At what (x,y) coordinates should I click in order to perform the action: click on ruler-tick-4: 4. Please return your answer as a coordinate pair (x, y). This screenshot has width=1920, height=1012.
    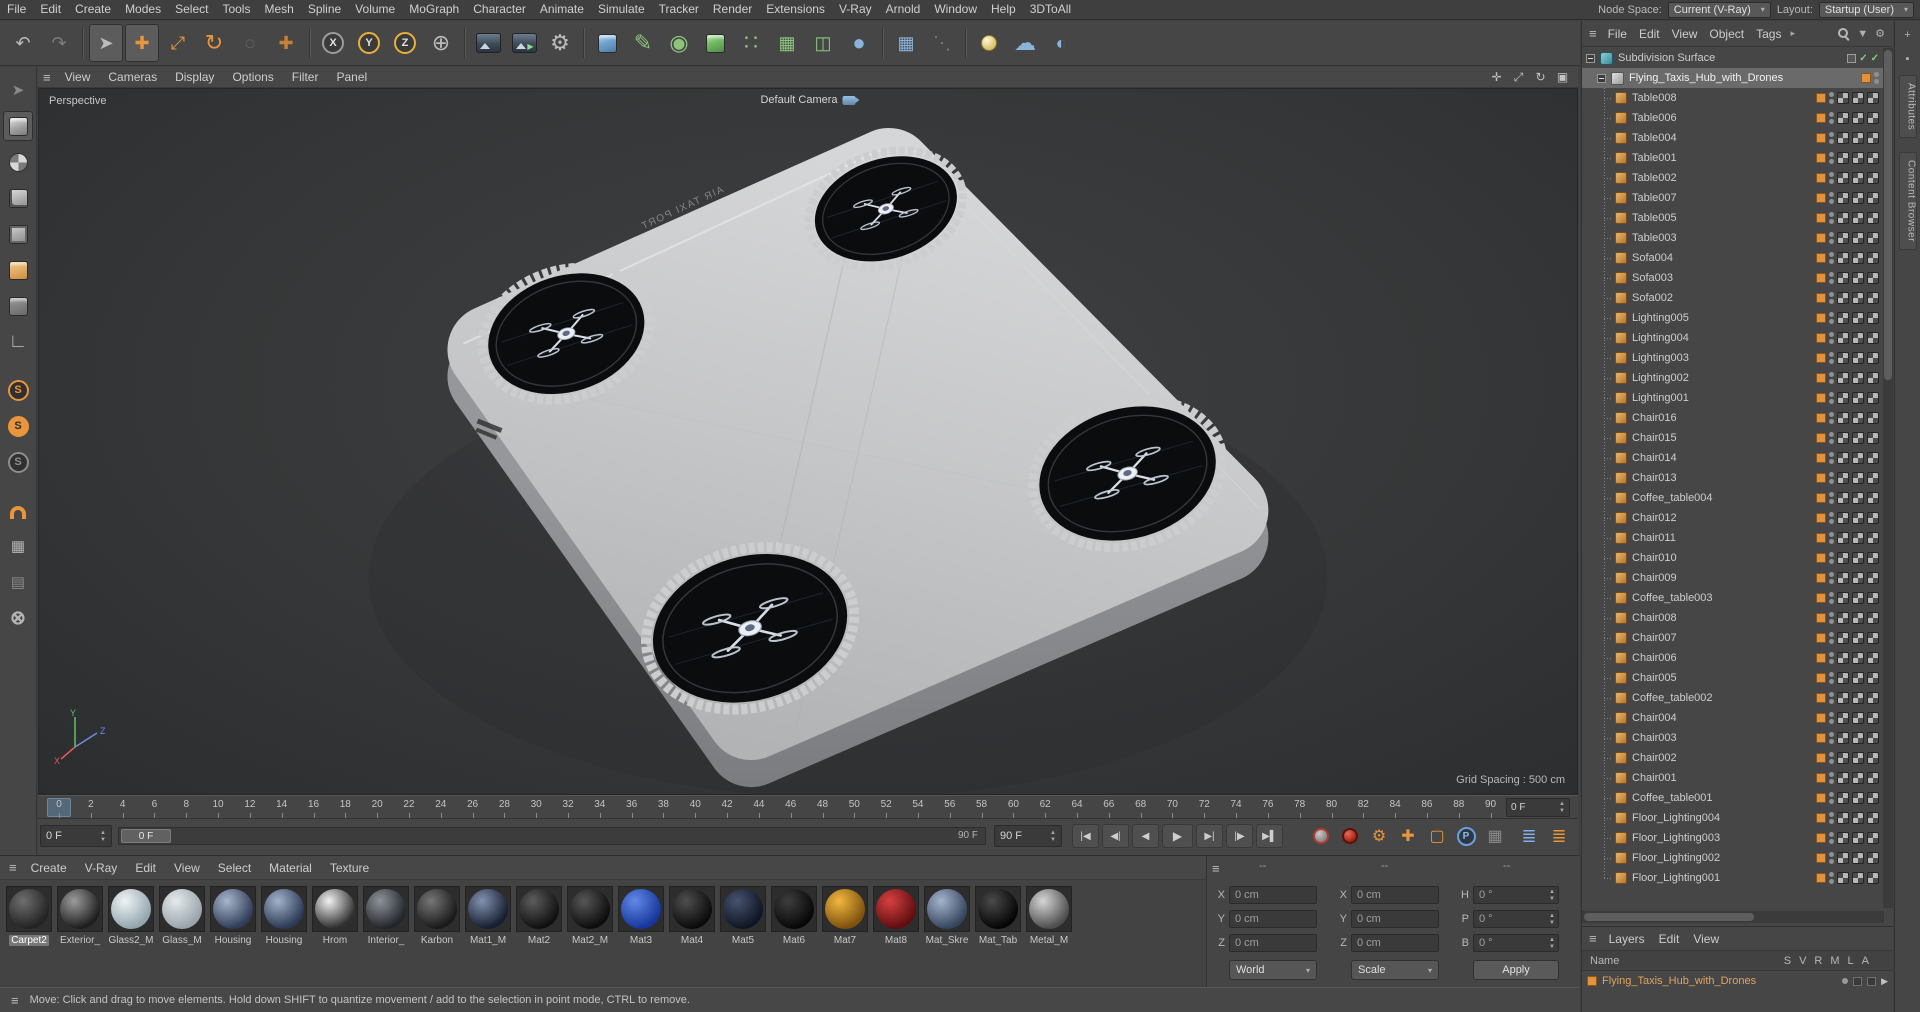
    Looking at the image, I should click on (123, 807).